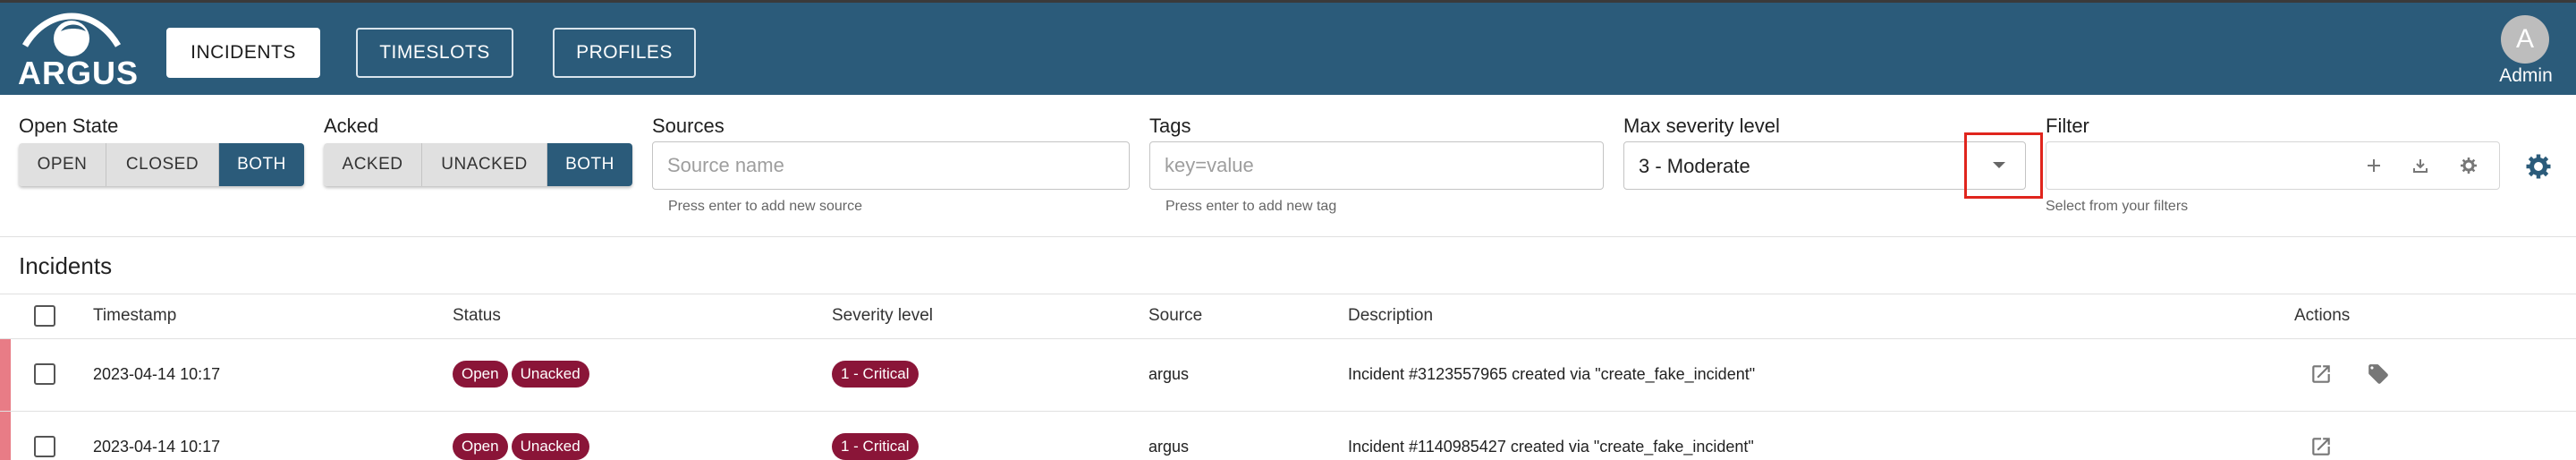 Image resolution: width=2576 pixels, height=460 pixels. I want to click on argus-logo: ARGUS, so click(77, 50).